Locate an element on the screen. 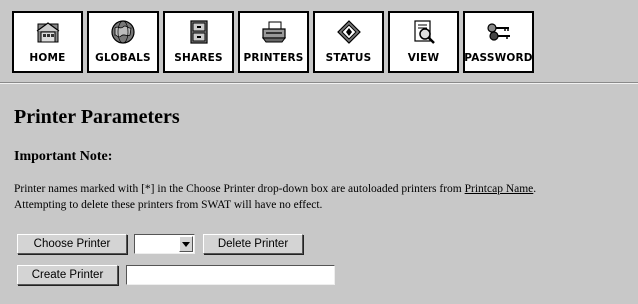  divider is located at coordinates (319, 83).